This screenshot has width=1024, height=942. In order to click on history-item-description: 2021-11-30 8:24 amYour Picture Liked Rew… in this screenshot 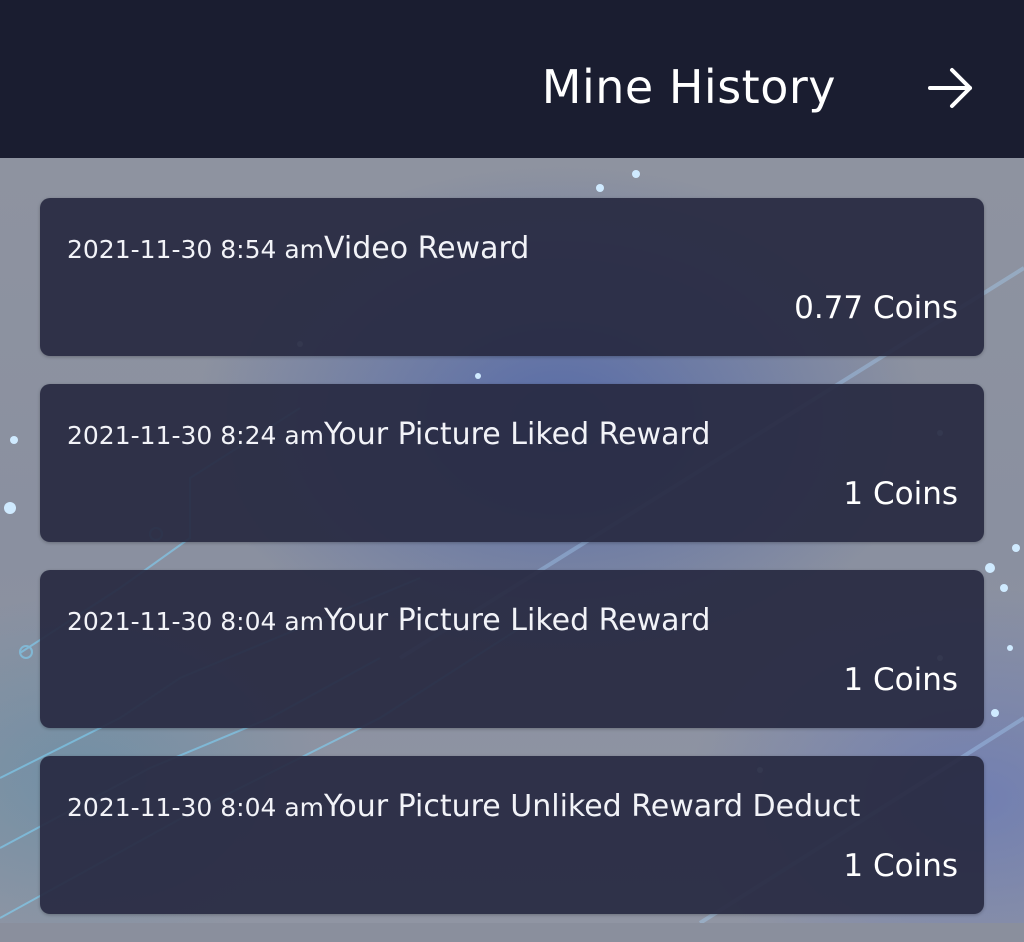, I will do `click(388, 434)`.